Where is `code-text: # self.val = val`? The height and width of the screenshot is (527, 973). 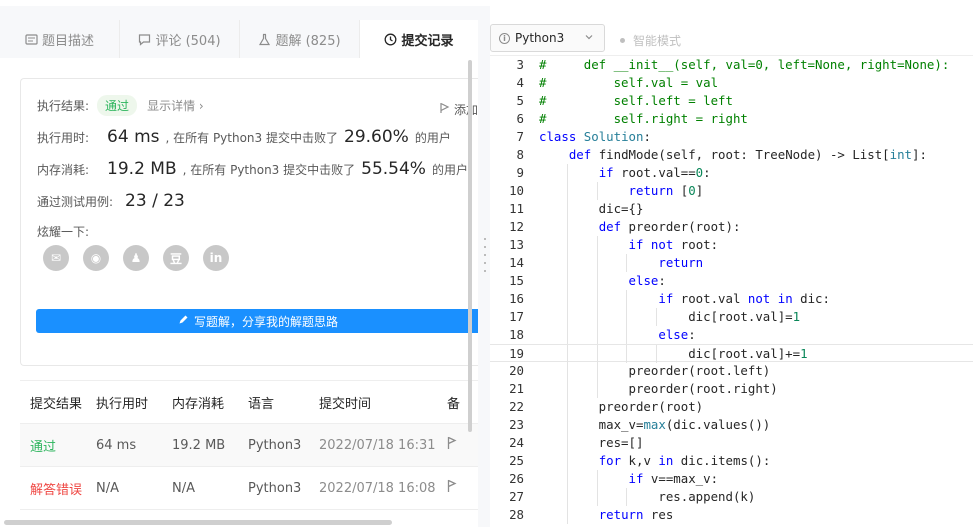
code-text: # self.val = val is located at coordinates (629, 82).